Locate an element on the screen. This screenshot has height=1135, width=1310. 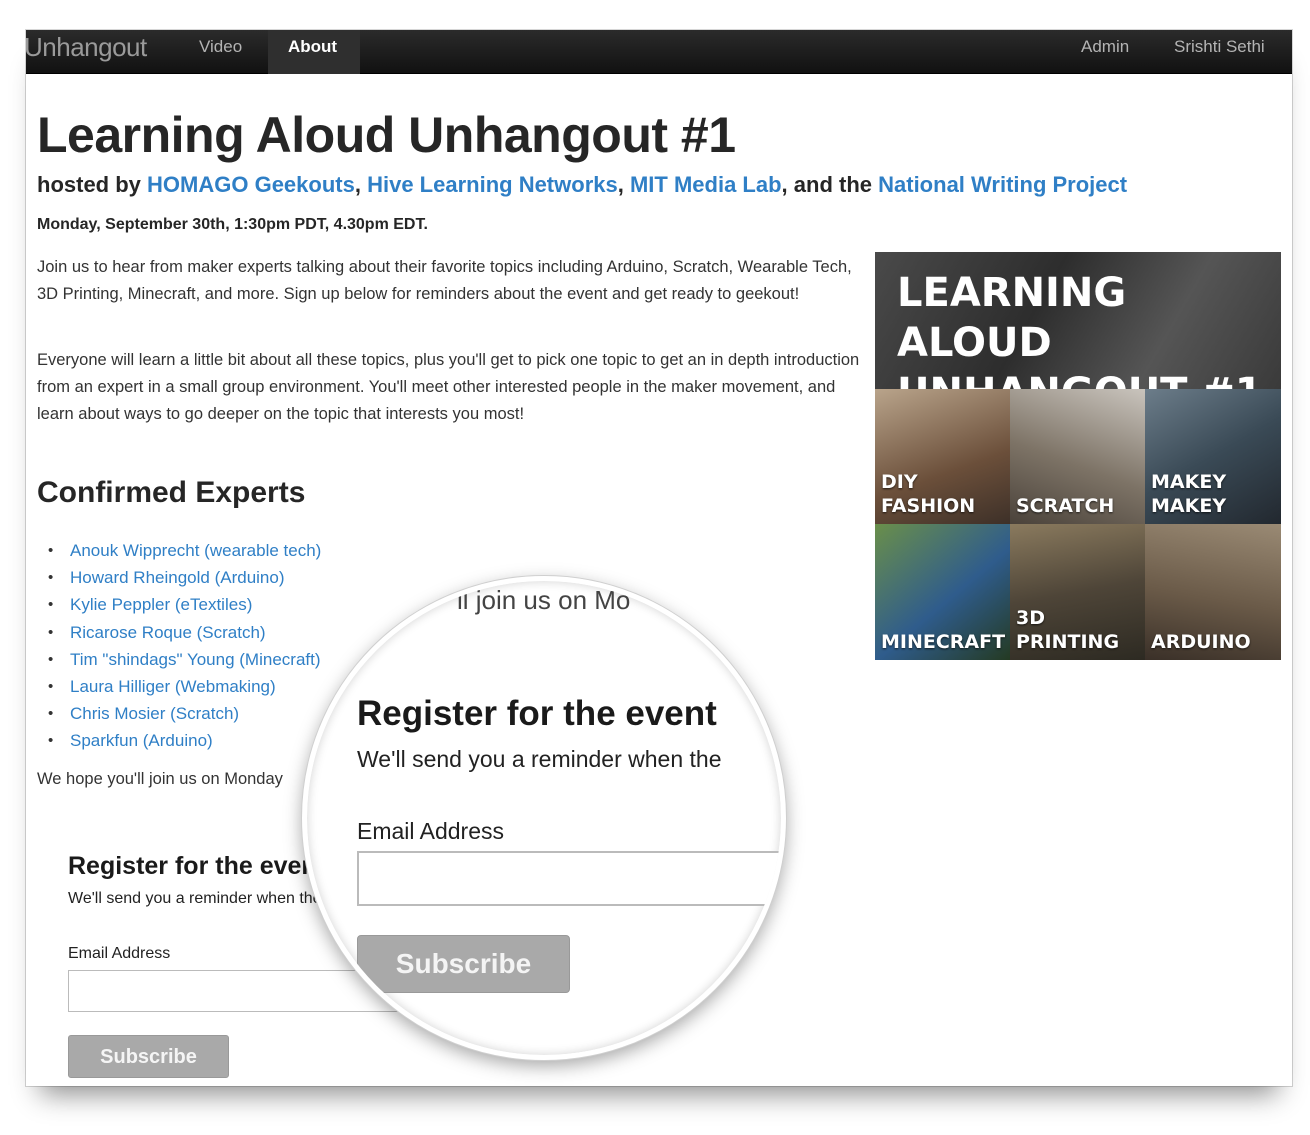
promo-tile-scratch: SCRATCH is located at coordinates (1077, 456).